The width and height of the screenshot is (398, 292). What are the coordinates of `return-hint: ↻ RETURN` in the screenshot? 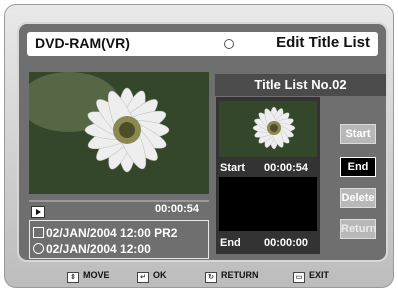 It's located at (232, 276).